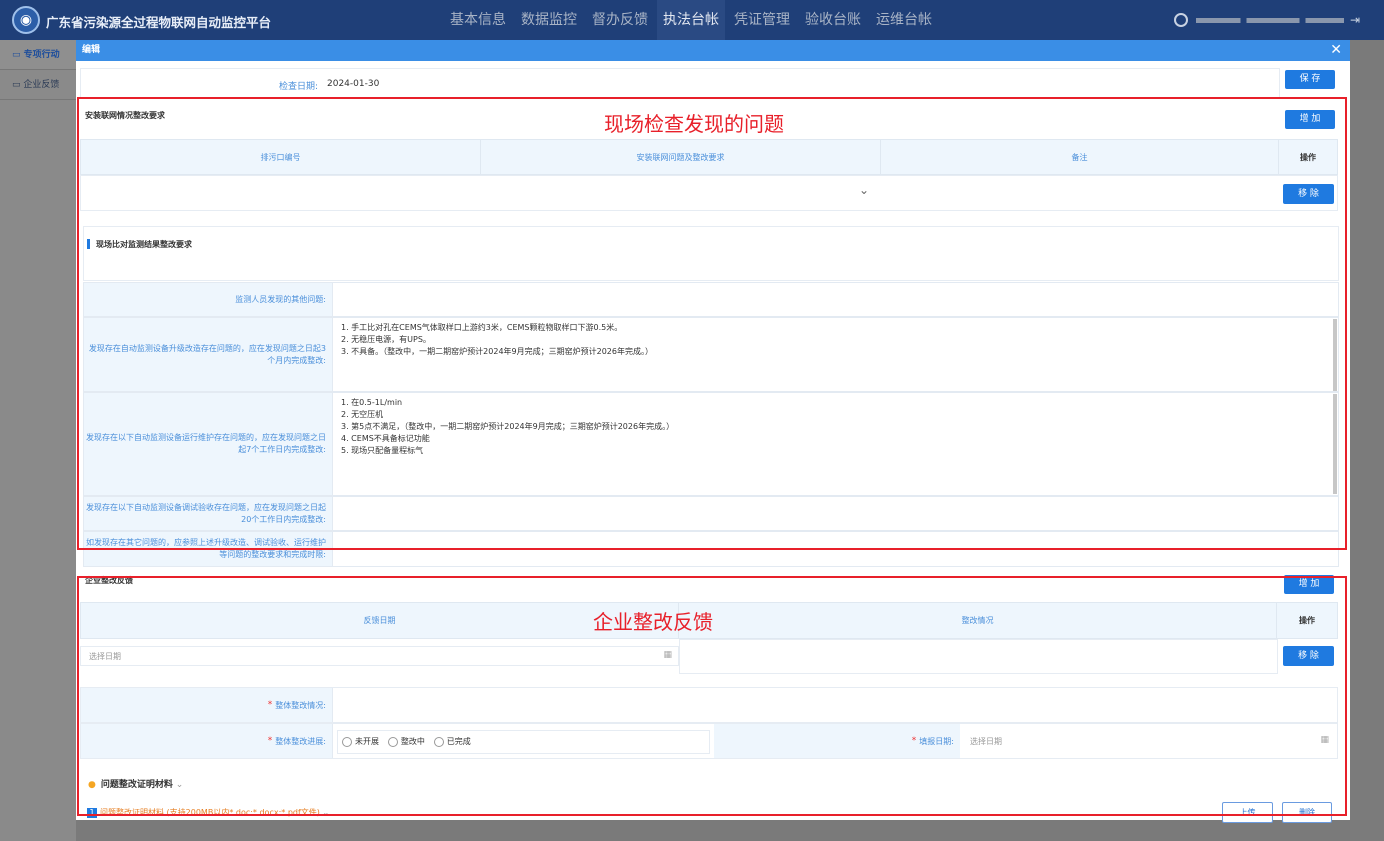 This screenshot has width=1384, height=841. I want to click on app-title: 广东省污染源全过程物联网自动监控平台, so click(159, 22).